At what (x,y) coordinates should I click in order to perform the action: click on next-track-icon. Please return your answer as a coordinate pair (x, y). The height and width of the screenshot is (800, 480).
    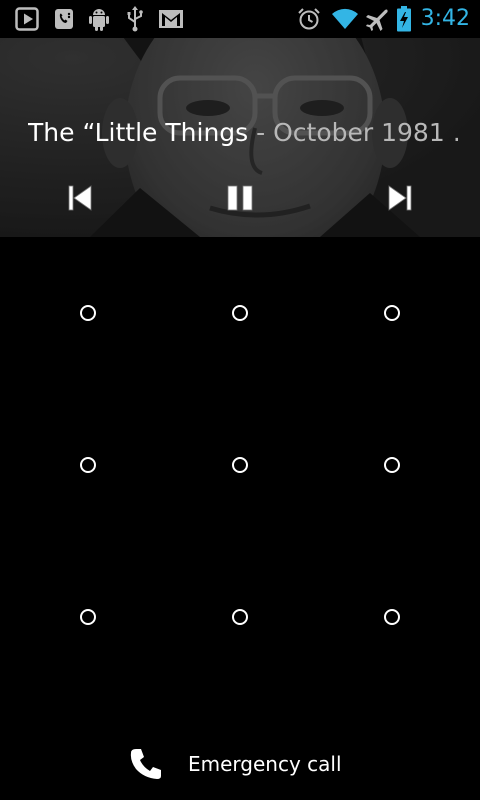
    Looking at the image, I should click on (400, 198).